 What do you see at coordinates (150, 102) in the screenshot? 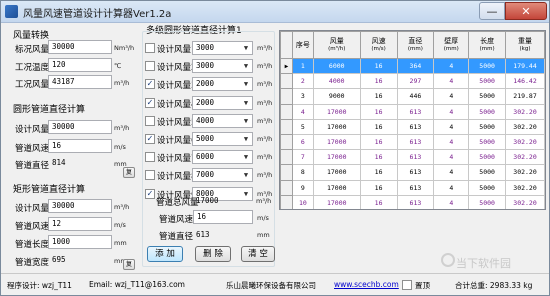
I see `design-airflow-4-checkbox: ✓` at bounding box center [150, 102].